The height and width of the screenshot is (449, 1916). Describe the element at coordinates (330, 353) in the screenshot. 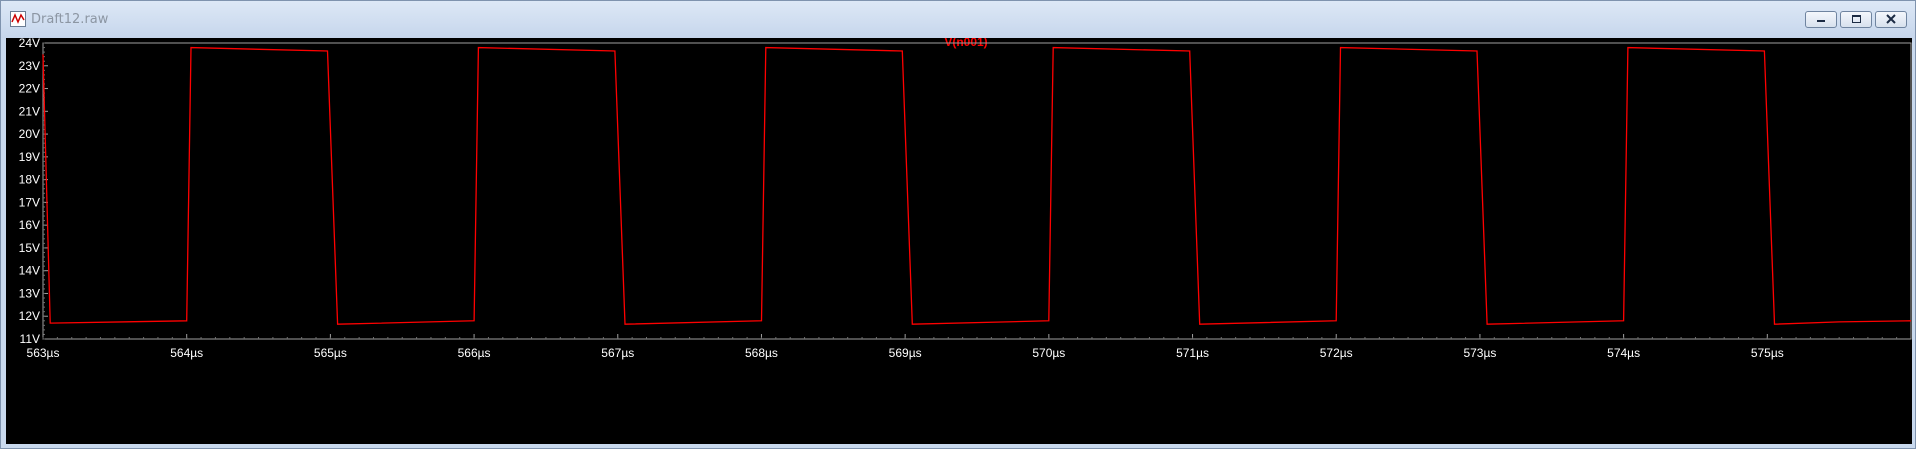

I see `x-tick-label: 565µs` at that location.